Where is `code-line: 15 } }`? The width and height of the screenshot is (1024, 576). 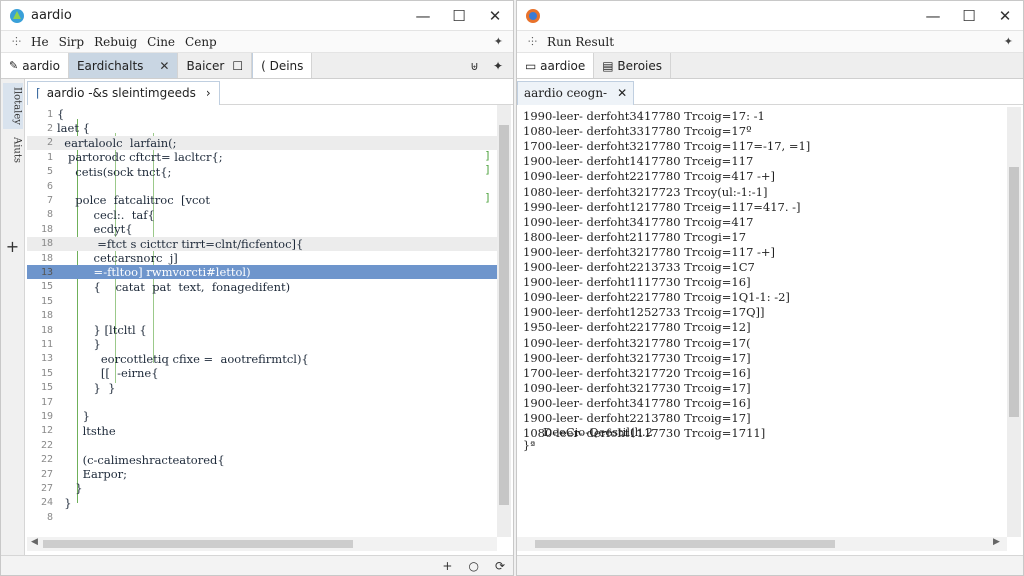 code-line: 15 } } is located at coordinates (262, 388).